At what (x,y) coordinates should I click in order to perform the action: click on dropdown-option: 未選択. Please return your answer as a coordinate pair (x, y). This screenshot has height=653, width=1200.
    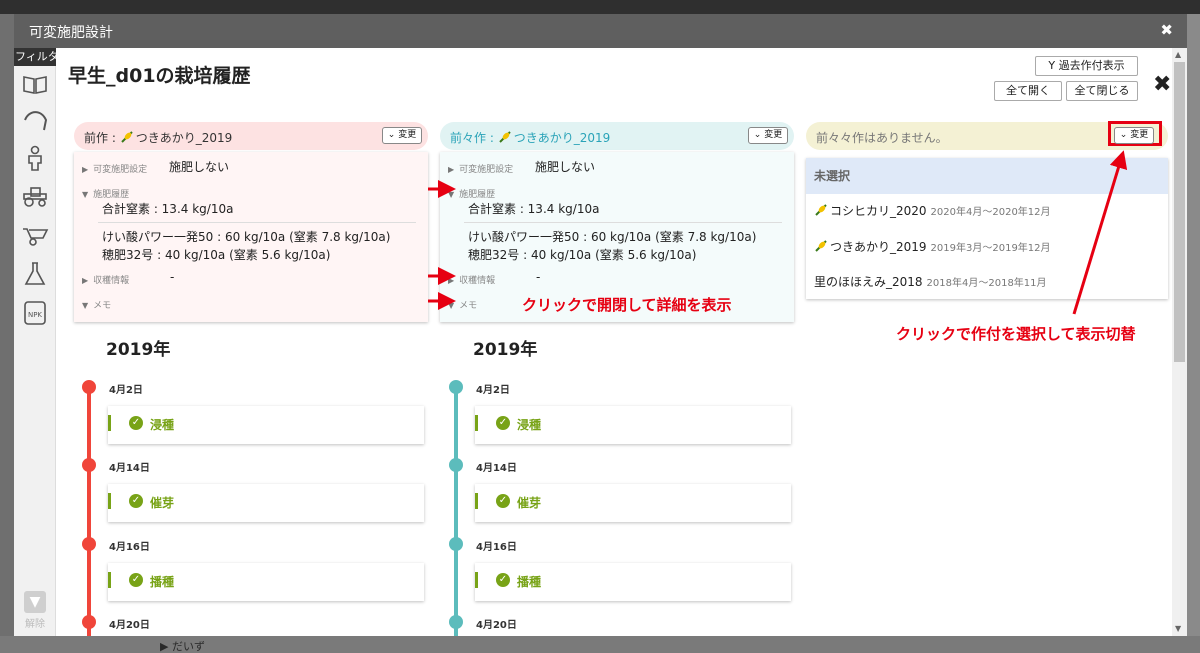
    Looking at the image, I should click on (987, 176).